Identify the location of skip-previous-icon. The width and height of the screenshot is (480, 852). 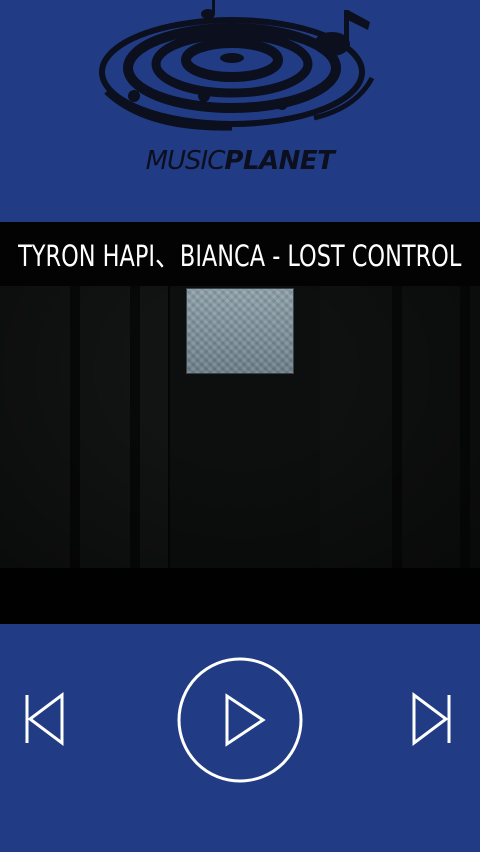
(44, 719).